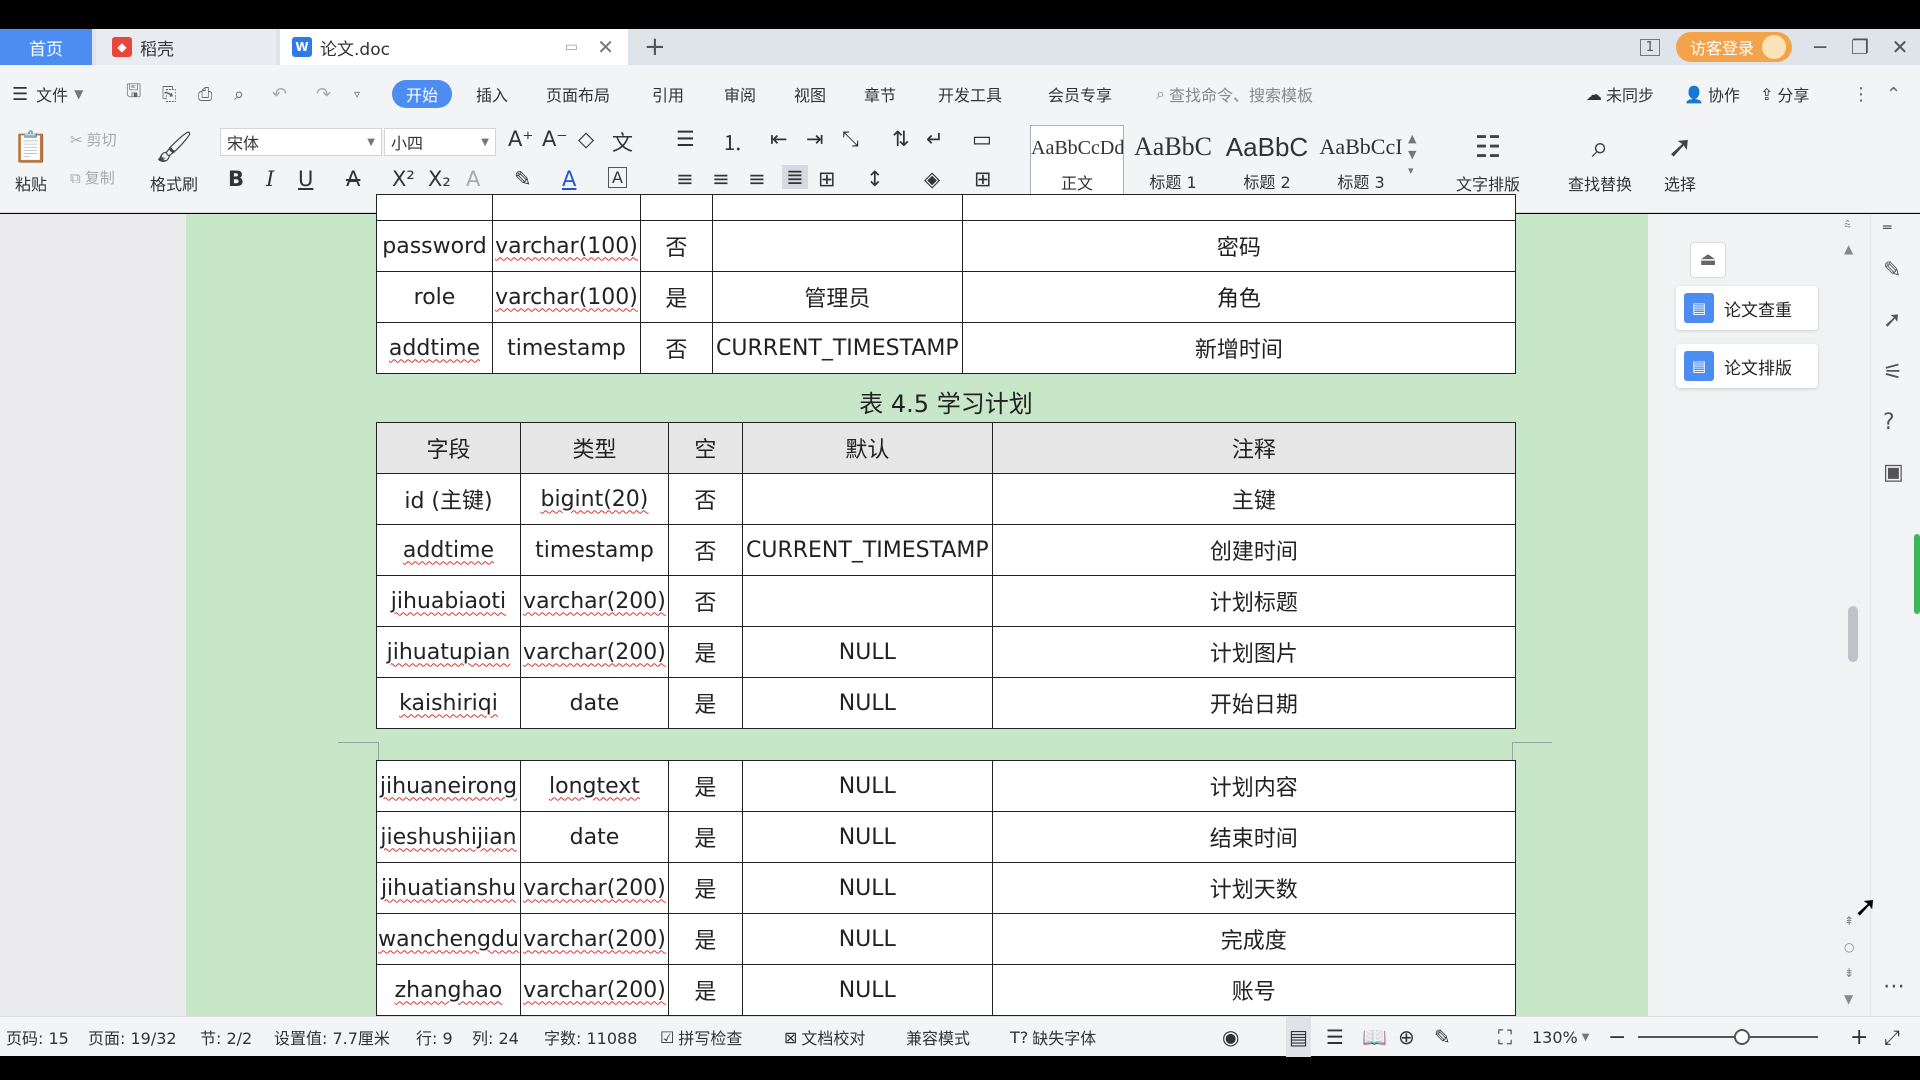 This screenshot has height=1080, width=1920. Describe the element at coordinates (454, 47) in the screenshot. I see `tab-document: W 论文.doc ▭ ✕` at that location.